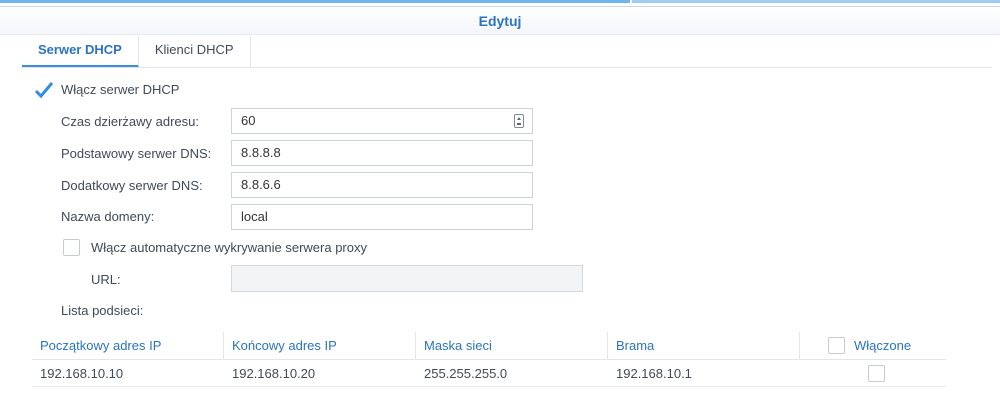  Describe the element at coordinates (261, 152) in the screenshot. I see `primary-dns-value: 8.8.8.8` at that location.